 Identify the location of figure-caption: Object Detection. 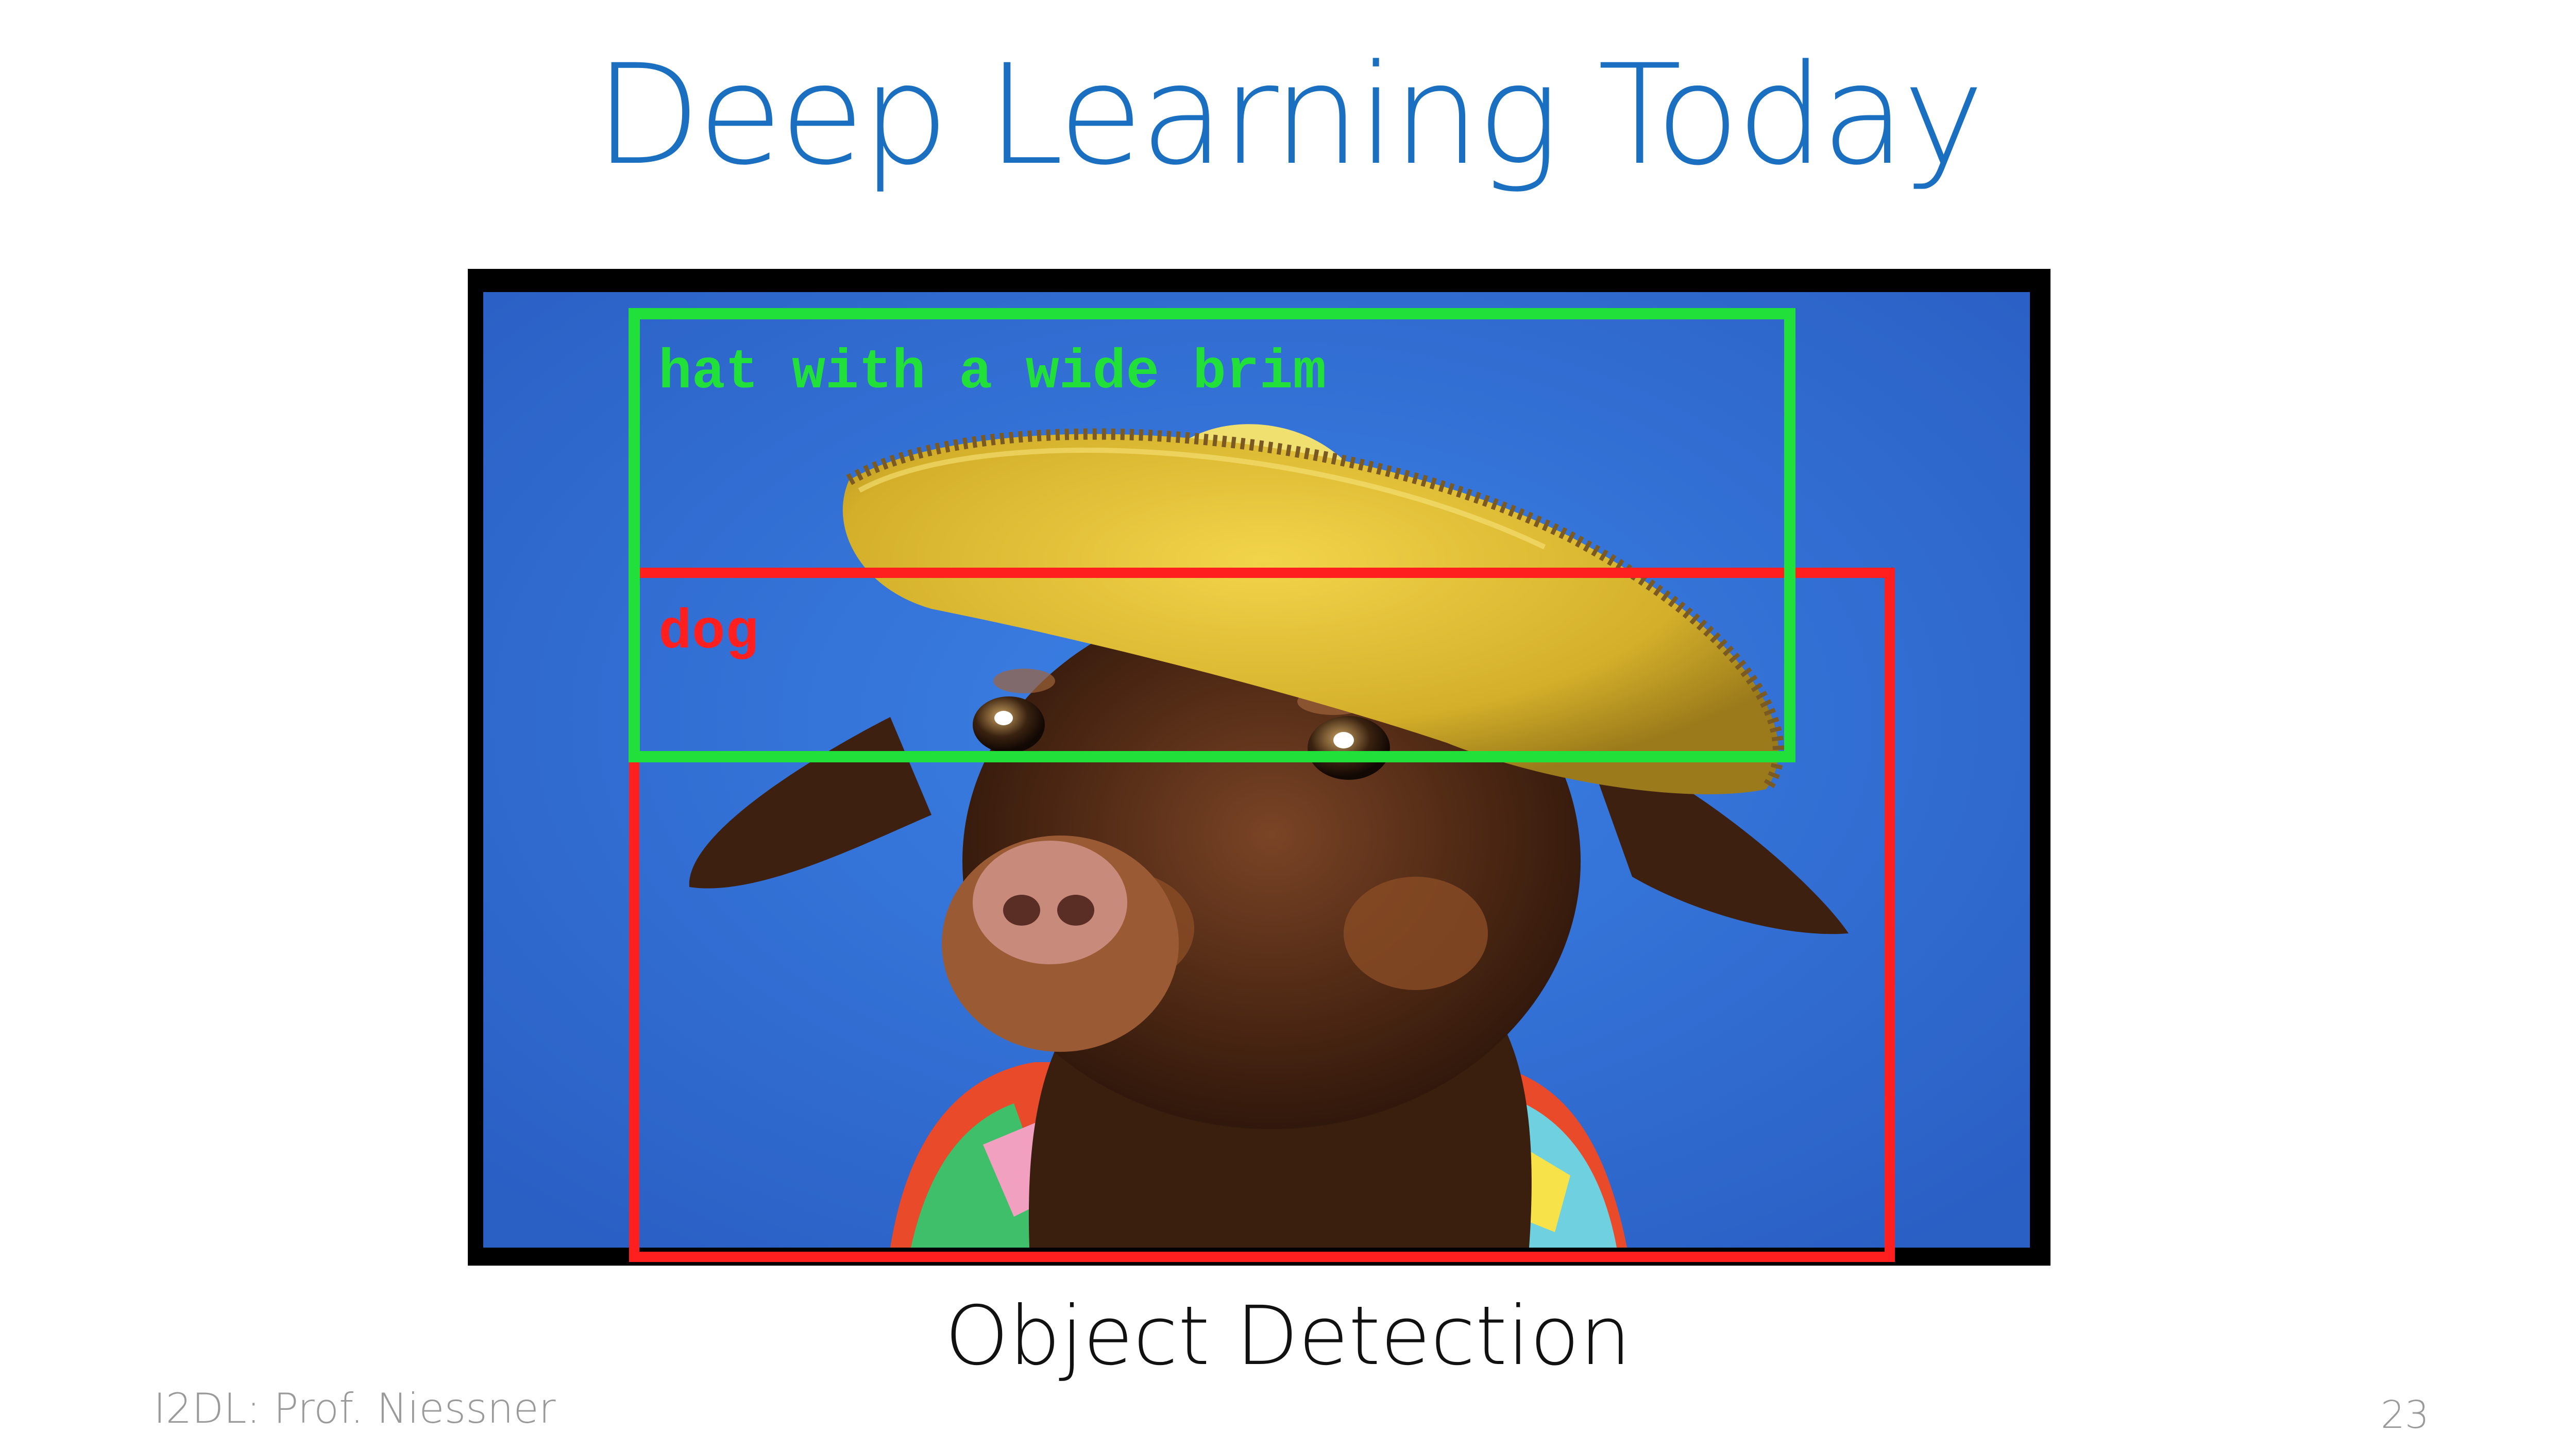
(1288, 1337).